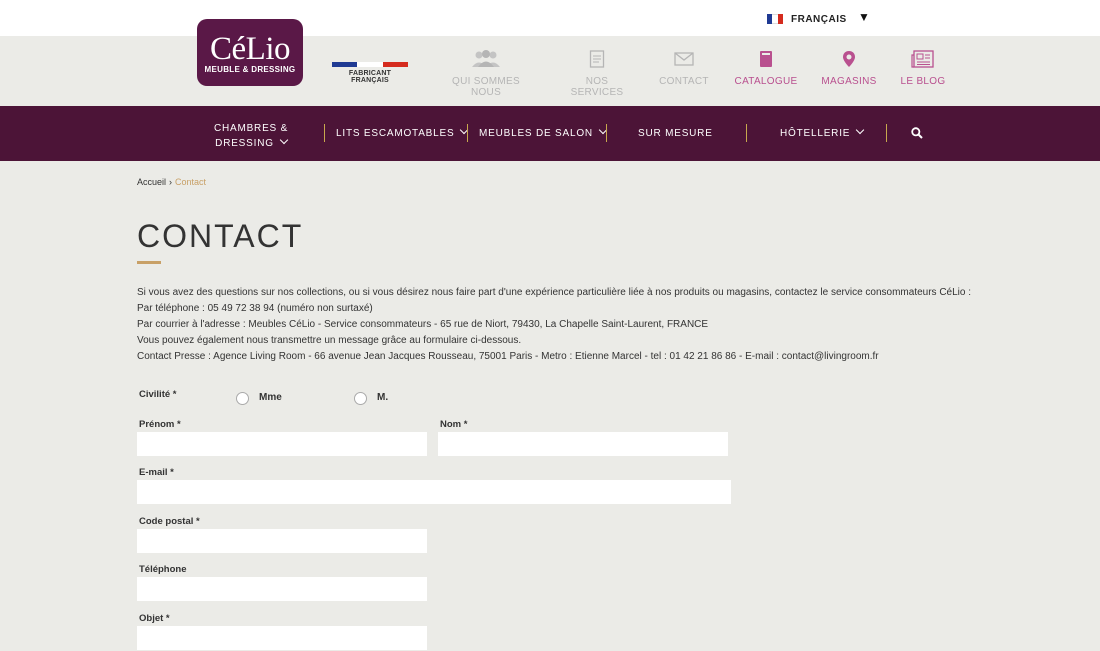 The image size is (1100, 651). Describe the element at coordinates (220, 236) in the screenshot. I see `page-title: CONTACT` at that location.